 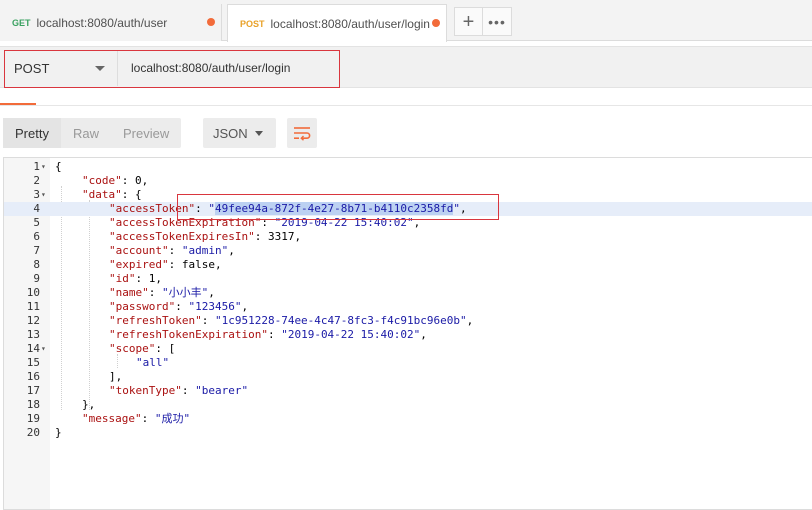 I want to click on json-key: "scope", so click(x=132, y=348).